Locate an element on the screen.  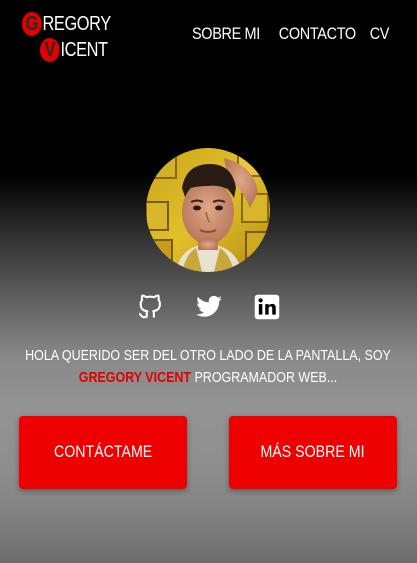
site-logo: G REGORY V ICENT is located at coordinates (72, 38).